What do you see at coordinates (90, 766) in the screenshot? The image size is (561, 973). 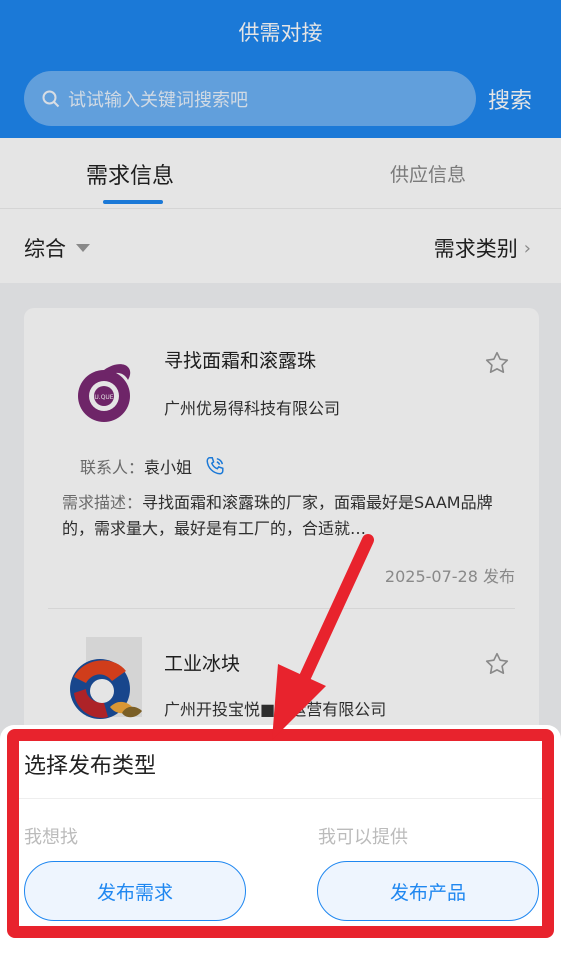 I see `sheet-title: 选择发布类型` at bounding box center [90, 766].